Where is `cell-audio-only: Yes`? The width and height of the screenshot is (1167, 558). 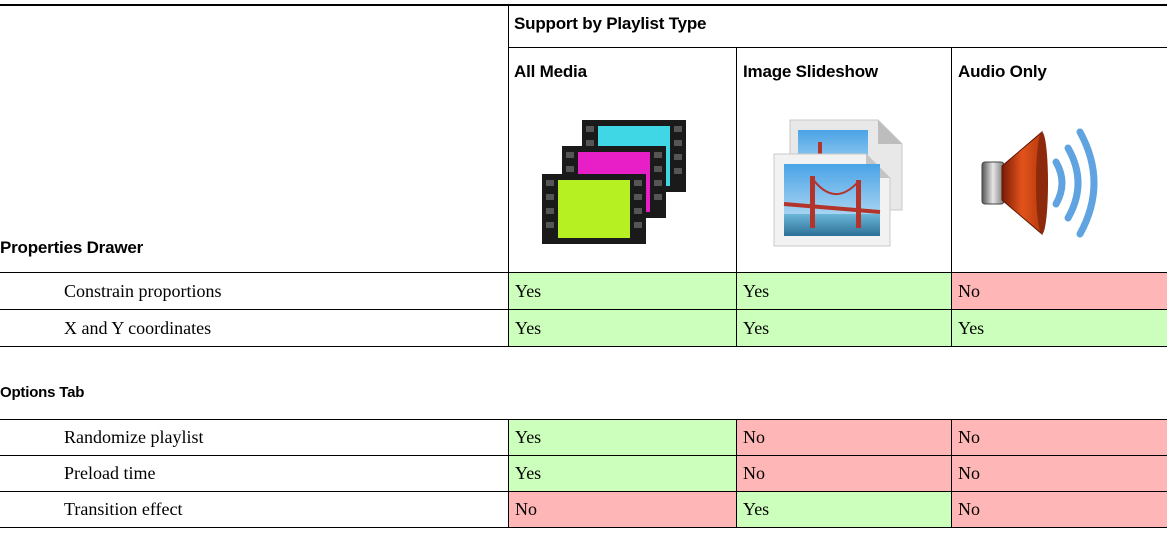
cell-audio-only: Yes is located at coordinates (1059, 328).